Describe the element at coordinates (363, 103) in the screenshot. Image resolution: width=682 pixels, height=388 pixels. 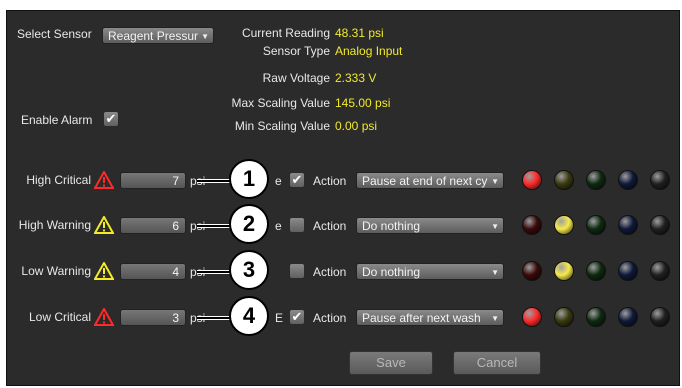
I see `max-scaling-value: 145.00 psi` at that location.